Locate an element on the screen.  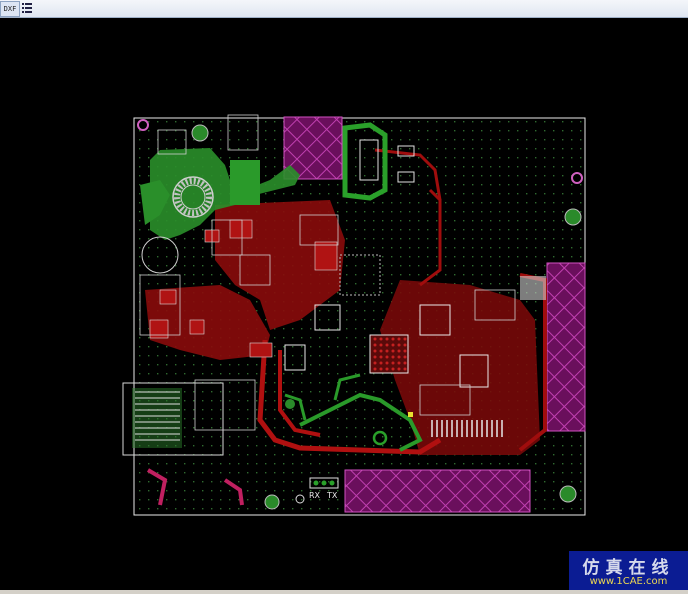
bga-main is located at coordinates (389, 354).